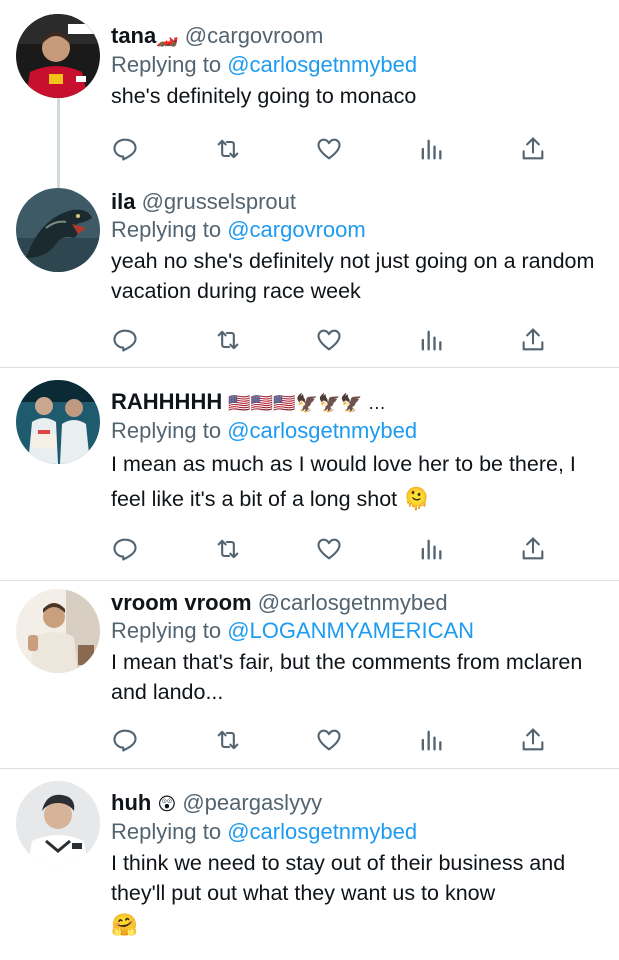 The width and height of the screenshot is (619, 960). I want to click on replying-to-line: Replying to @LOGANMYAMERICAN, so click(357, 631).